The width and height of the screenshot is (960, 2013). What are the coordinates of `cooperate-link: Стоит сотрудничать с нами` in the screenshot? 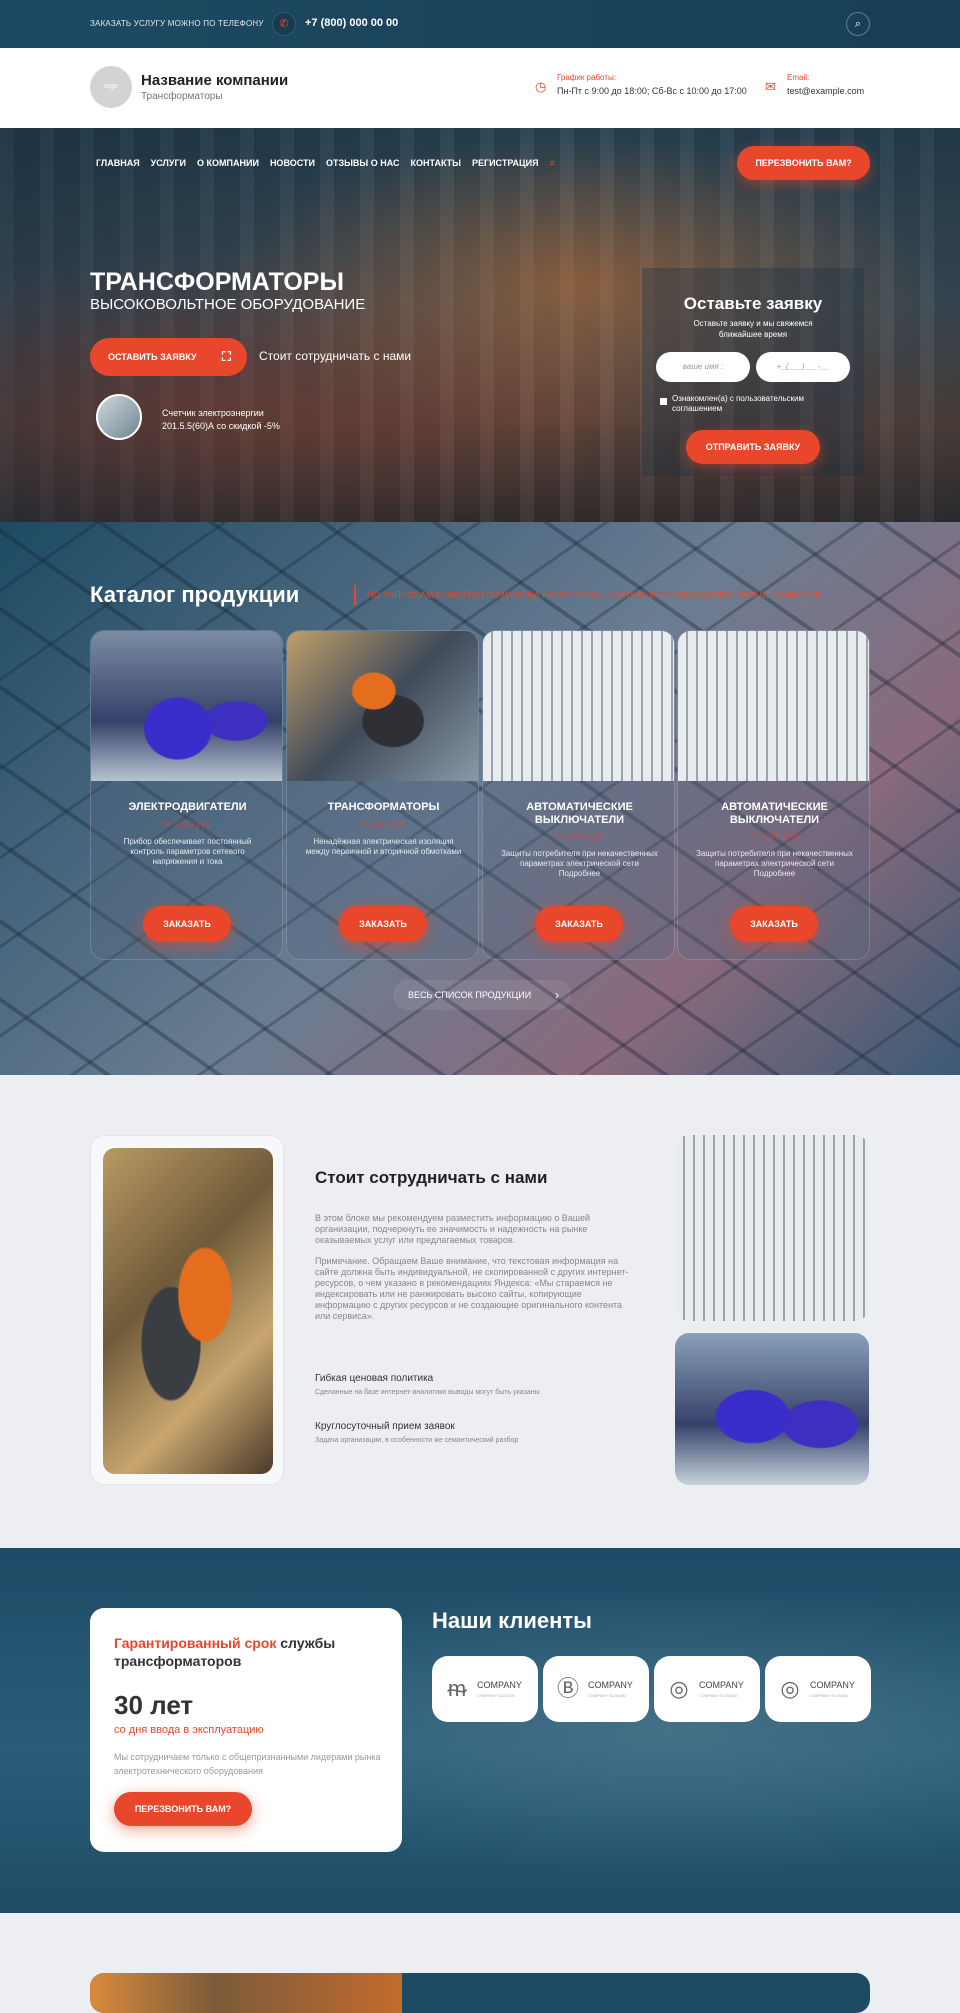 It's located at (335, 356).